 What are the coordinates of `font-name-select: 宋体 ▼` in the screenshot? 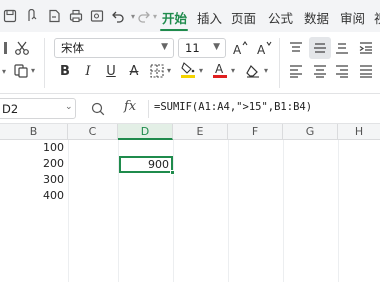 It's located at (114, 48).